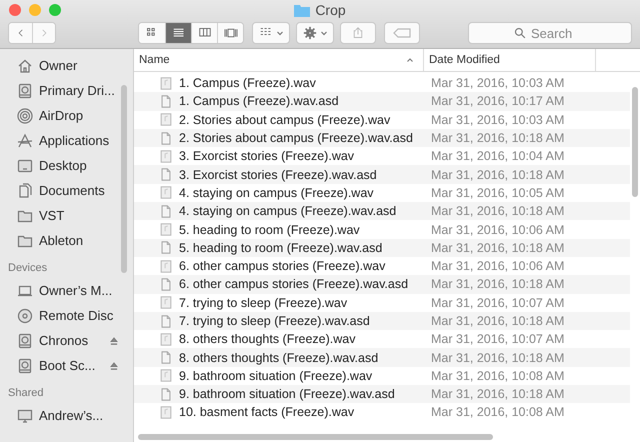 Image resolution: width=640 pixels, height=442 pixels. What do you see at coordinates (497, 156) in the screenshot?
I see `date-modified: Mar 31, 2016, 10:04 AM` at bounding box center [497, 156].